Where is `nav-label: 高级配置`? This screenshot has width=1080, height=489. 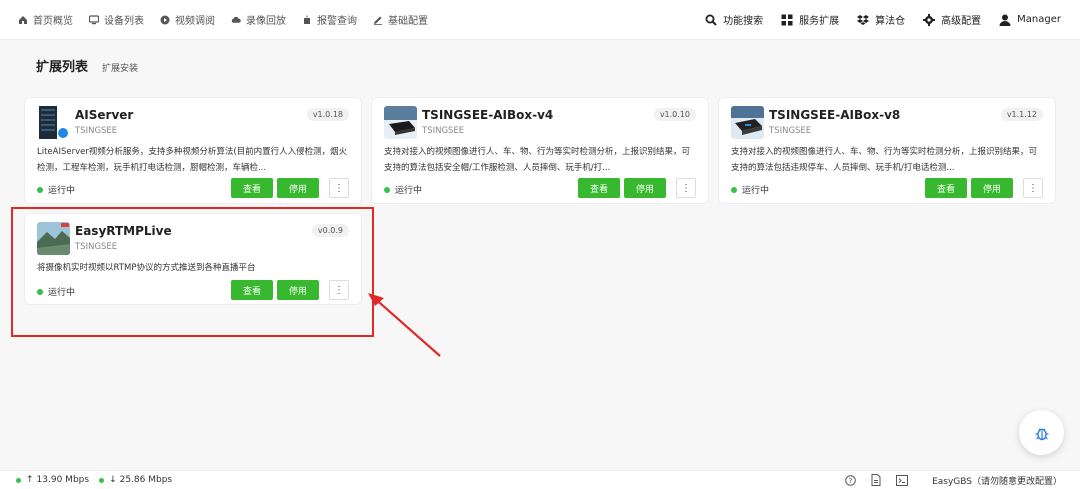 nav-label: 高级配置 is located at coordinates (961, 21).